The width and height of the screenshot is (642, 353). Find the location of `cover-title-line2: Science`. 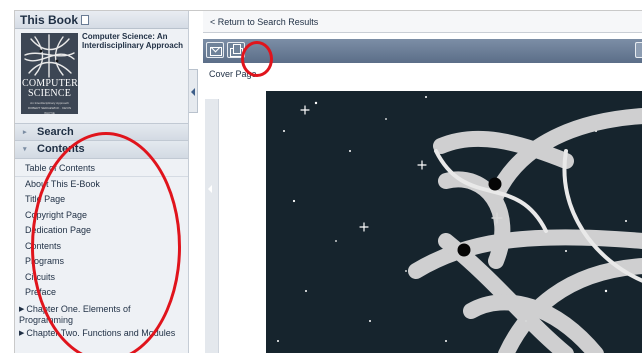

cover-title-line2: Science is located at coordinates (49, 93).